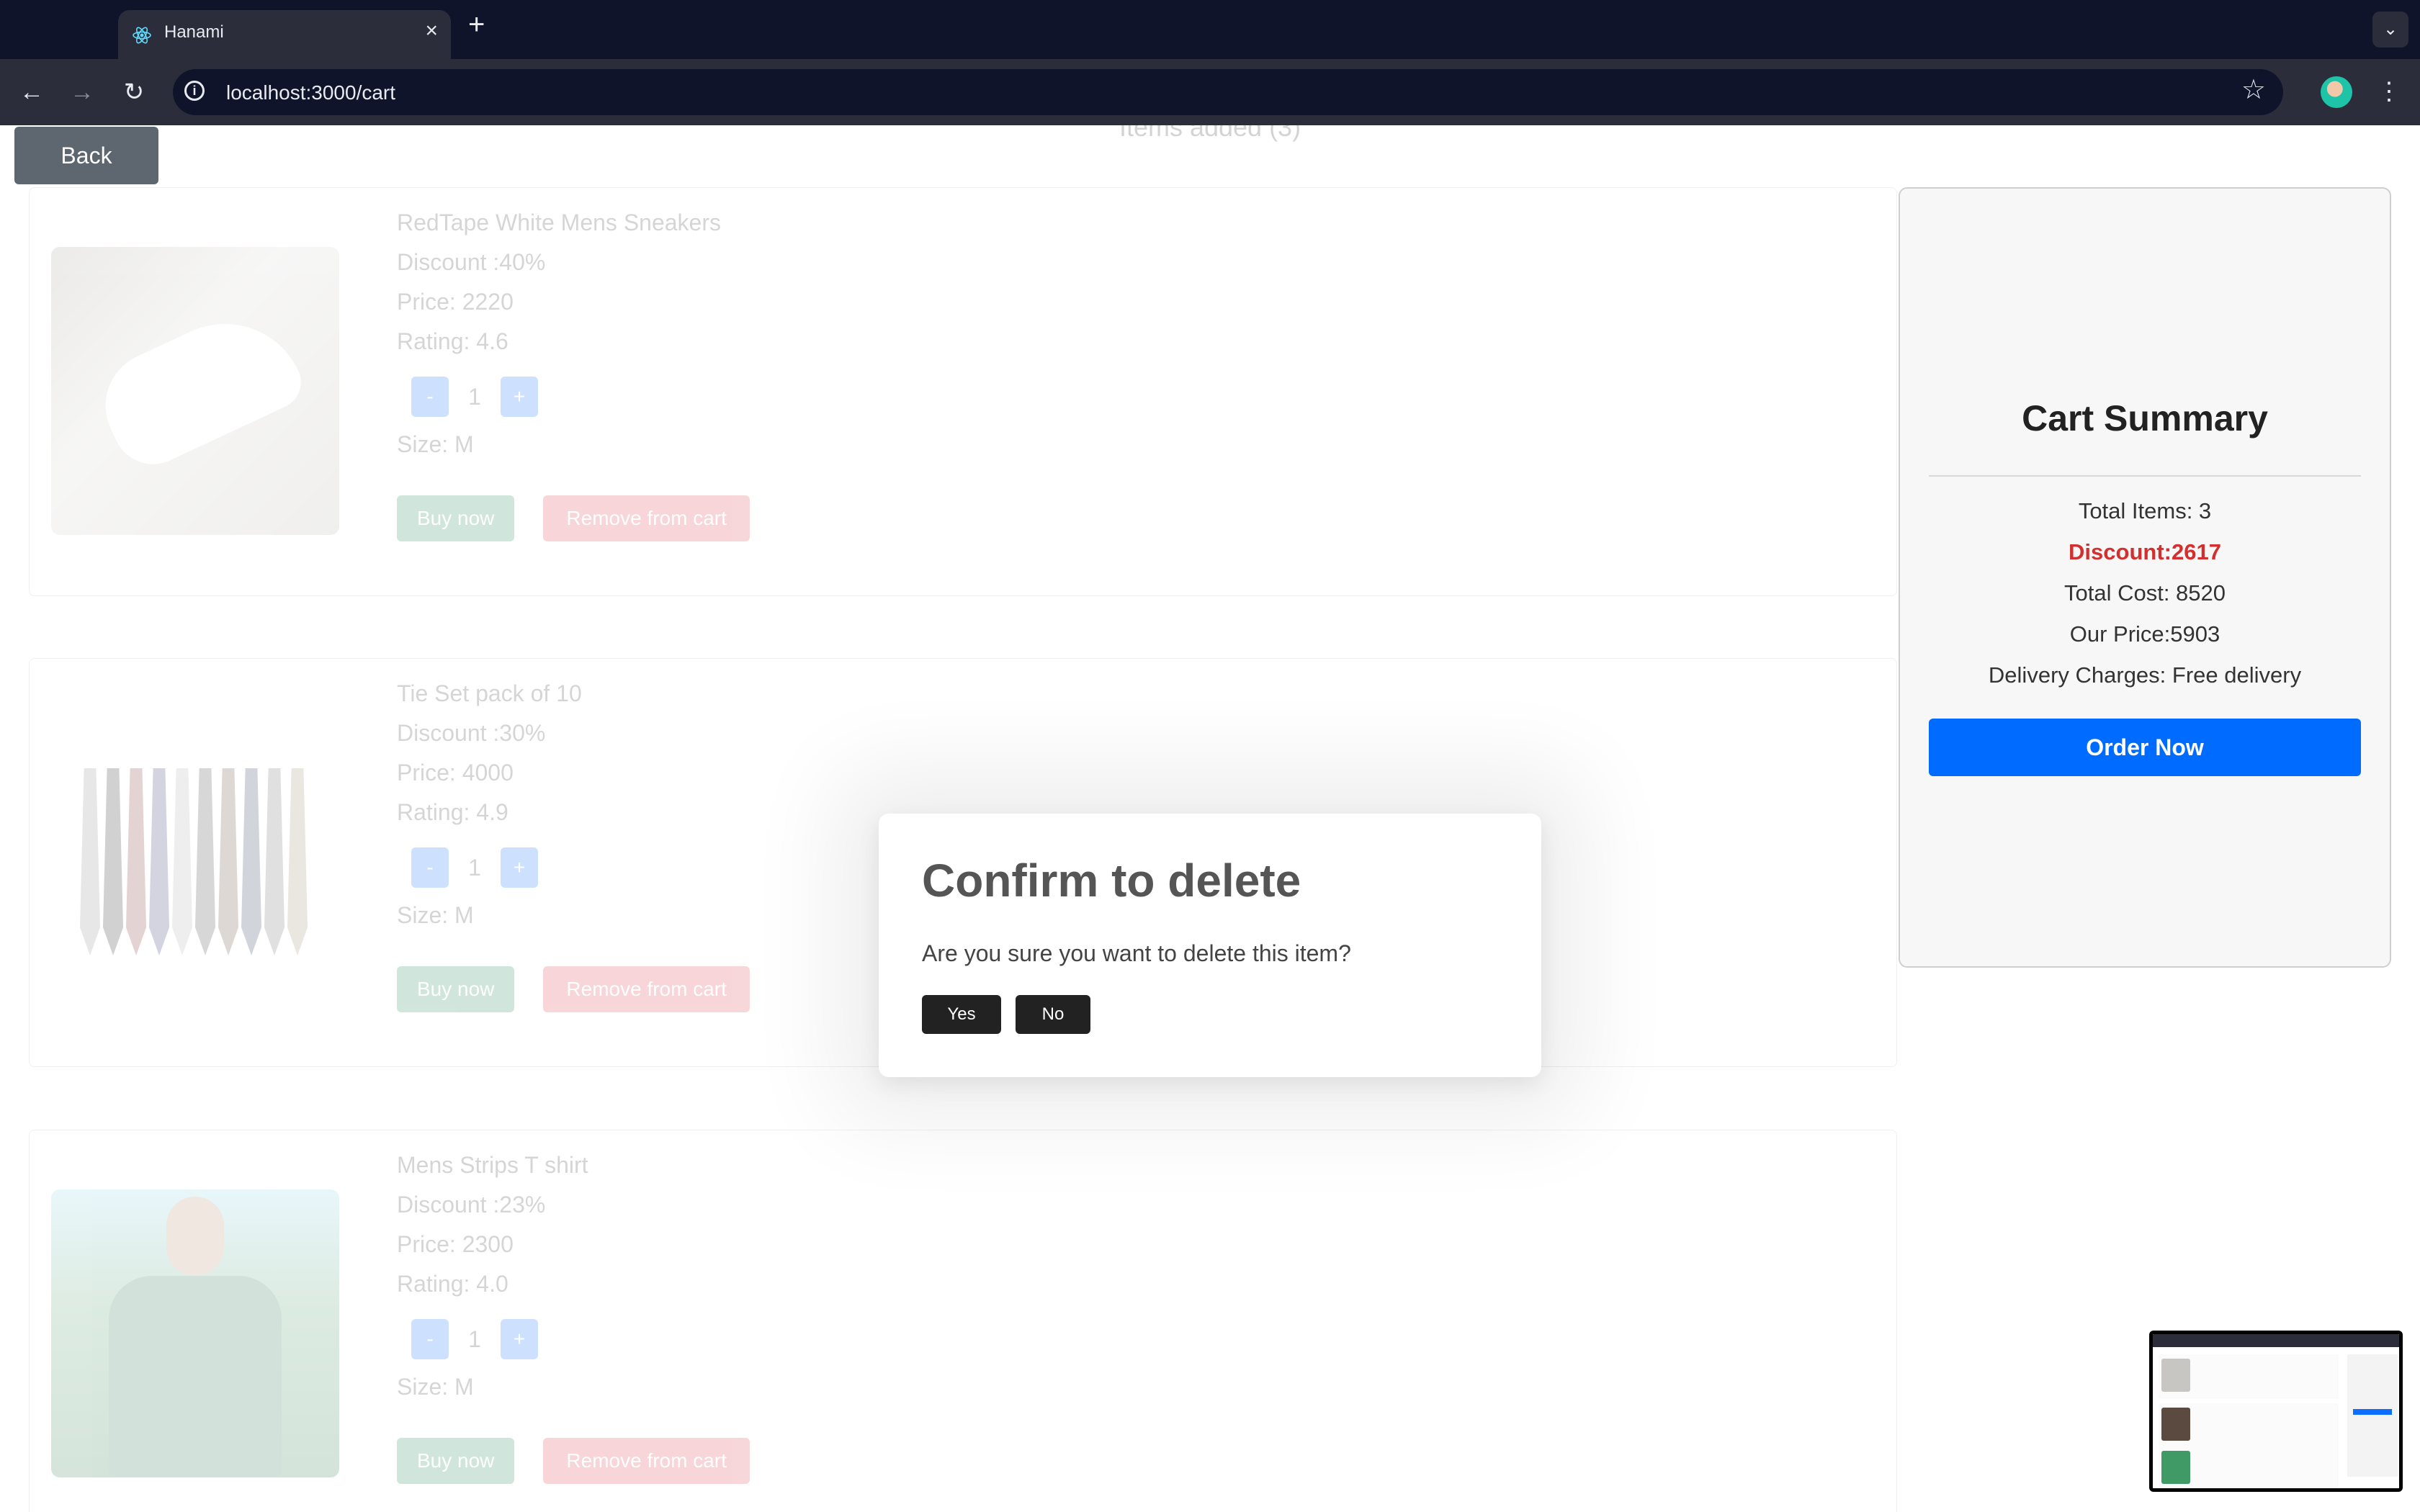  Describe the element at coordinates (1053, 1014) in the screenshot. I see `no-button: No` at that location.